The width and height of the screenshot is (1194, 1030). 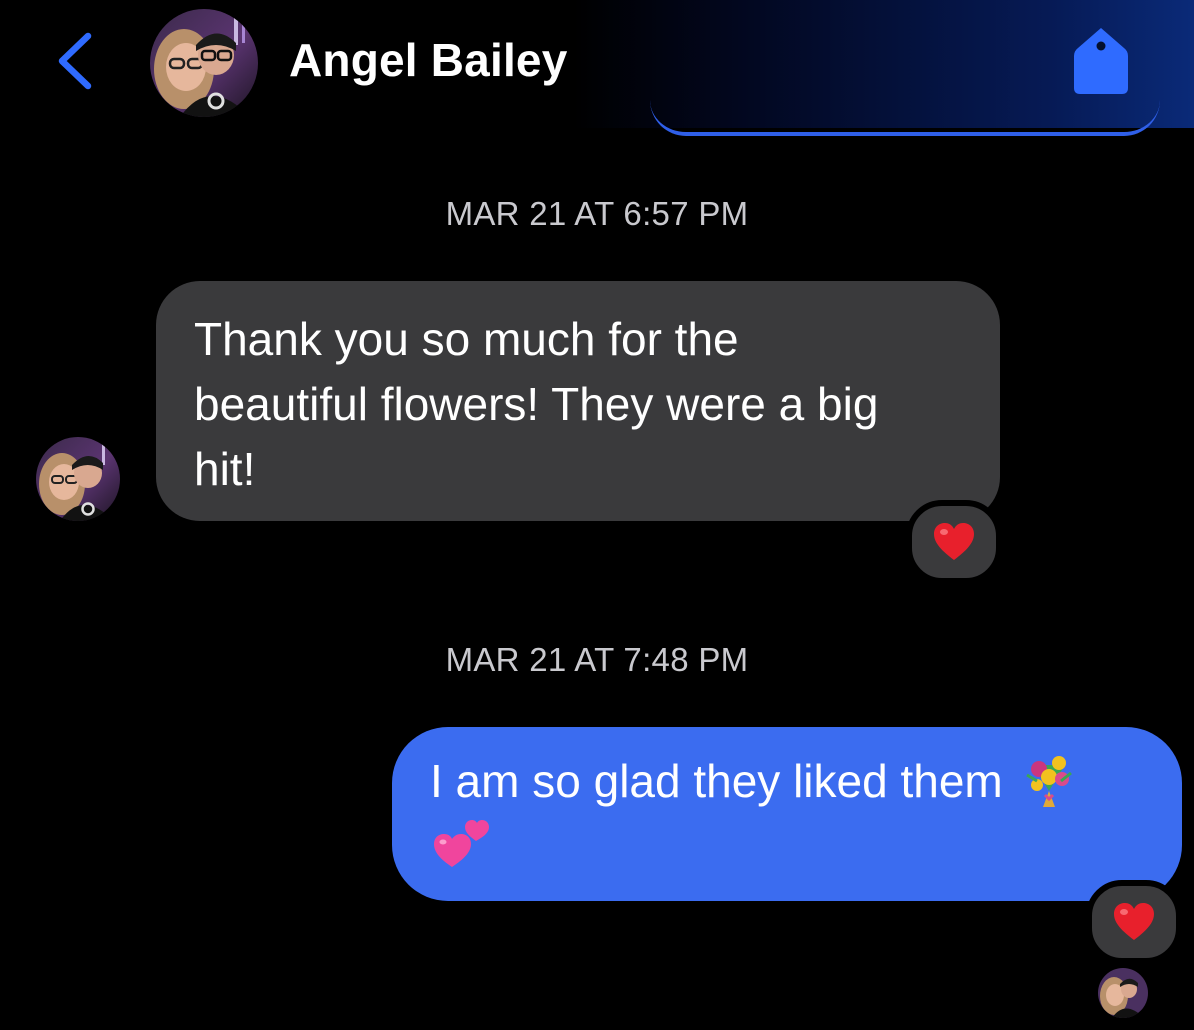 What do you see at coordinates (597, 68) in the screenshot?
I see `chat-header: Angel Bailey` at bounding box center [597, 68].